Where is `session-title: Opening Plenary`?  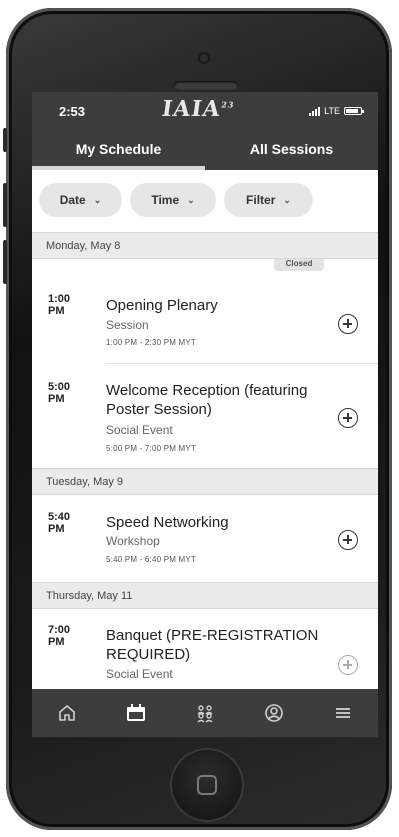 session-title: Opening Plenary is located at coordinates (162, 305).